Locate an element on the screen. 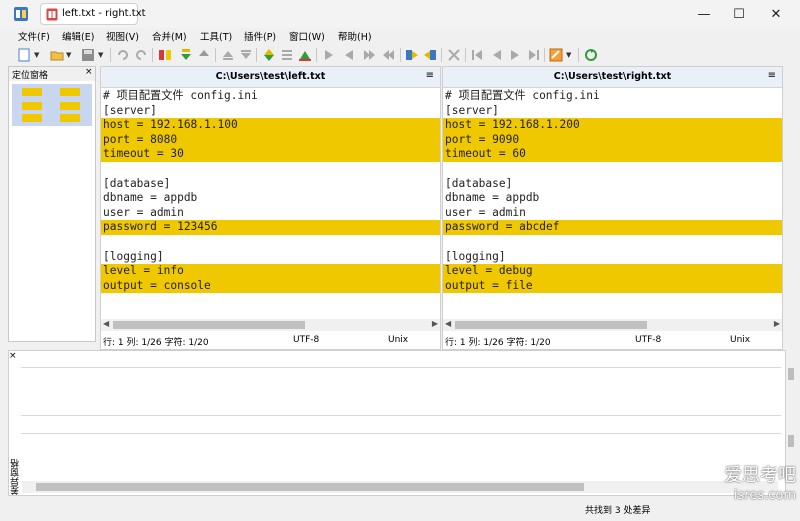  code-line: port = 8080 is located at coordinates (270, 140).